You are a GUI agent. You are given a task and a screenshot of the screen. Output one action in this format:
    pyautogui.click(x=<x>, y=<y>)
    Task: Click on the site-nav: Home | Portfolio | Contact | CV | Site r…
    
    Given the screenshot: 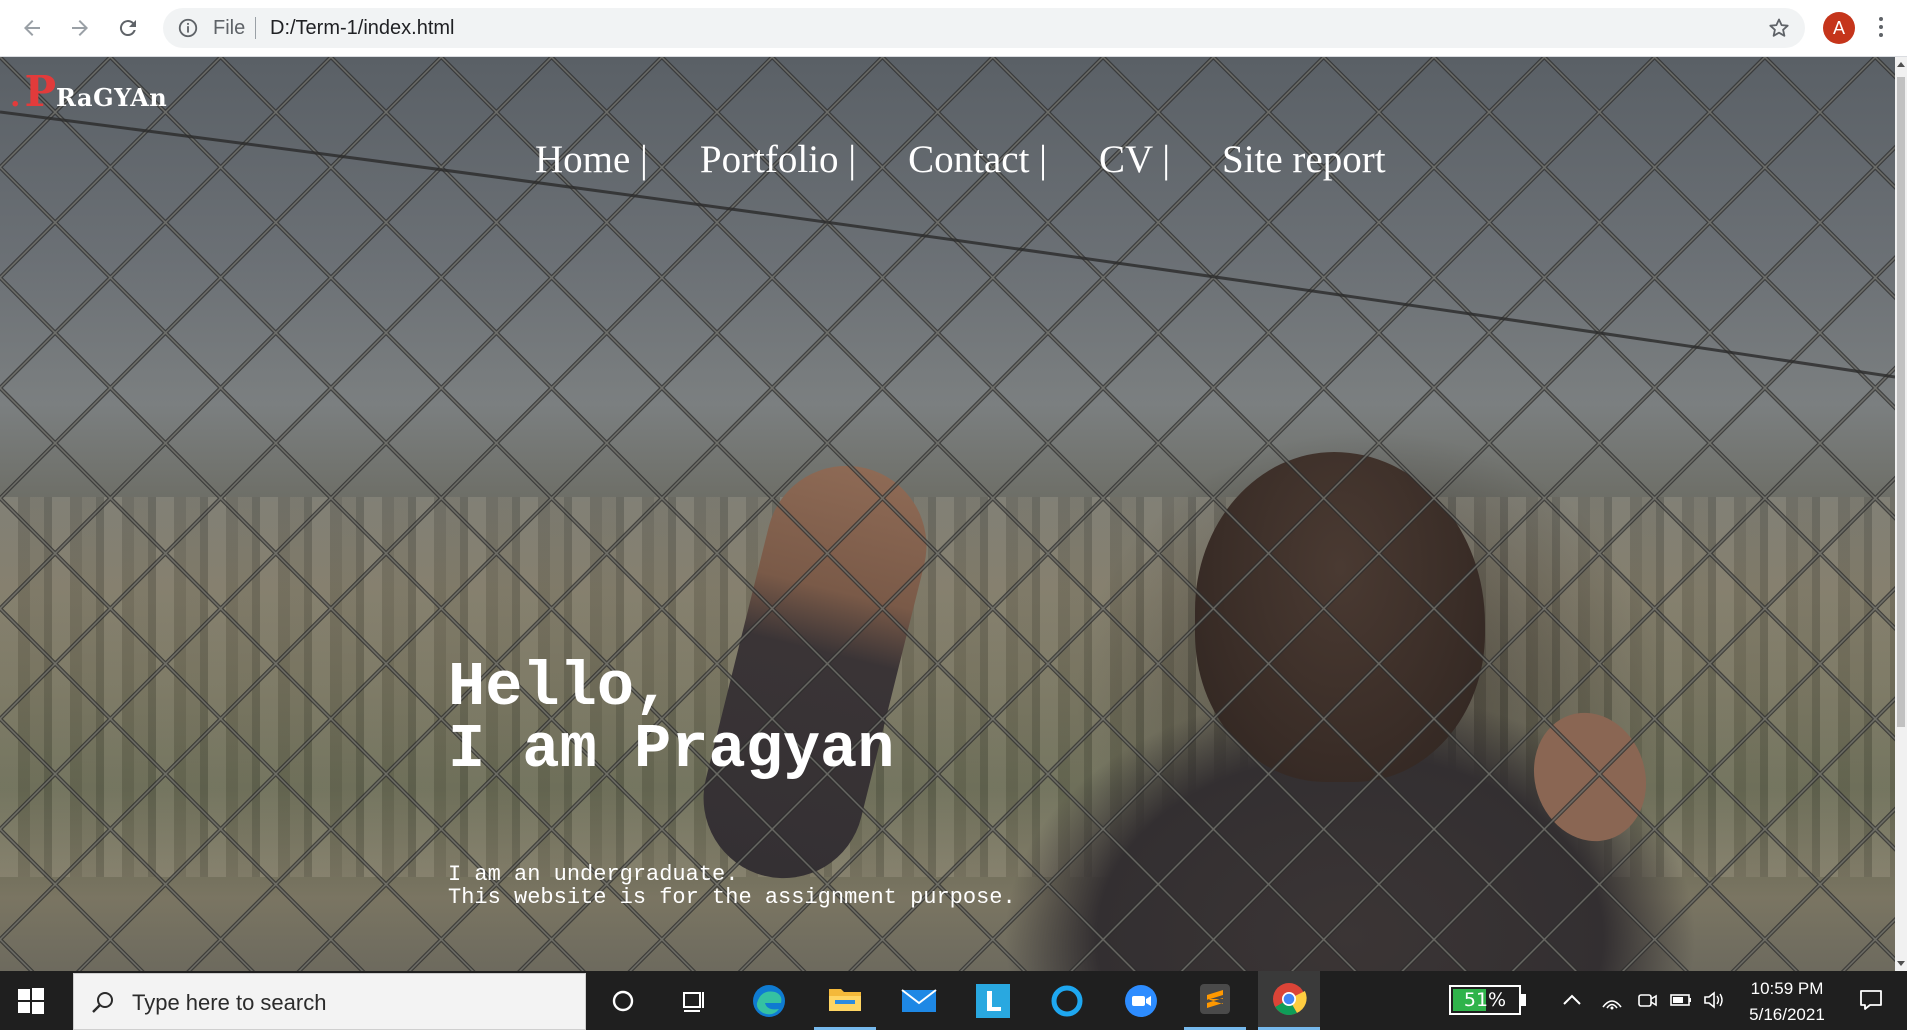 What is the action you would take?
    pyautogui.click(x=986, y=159)
    